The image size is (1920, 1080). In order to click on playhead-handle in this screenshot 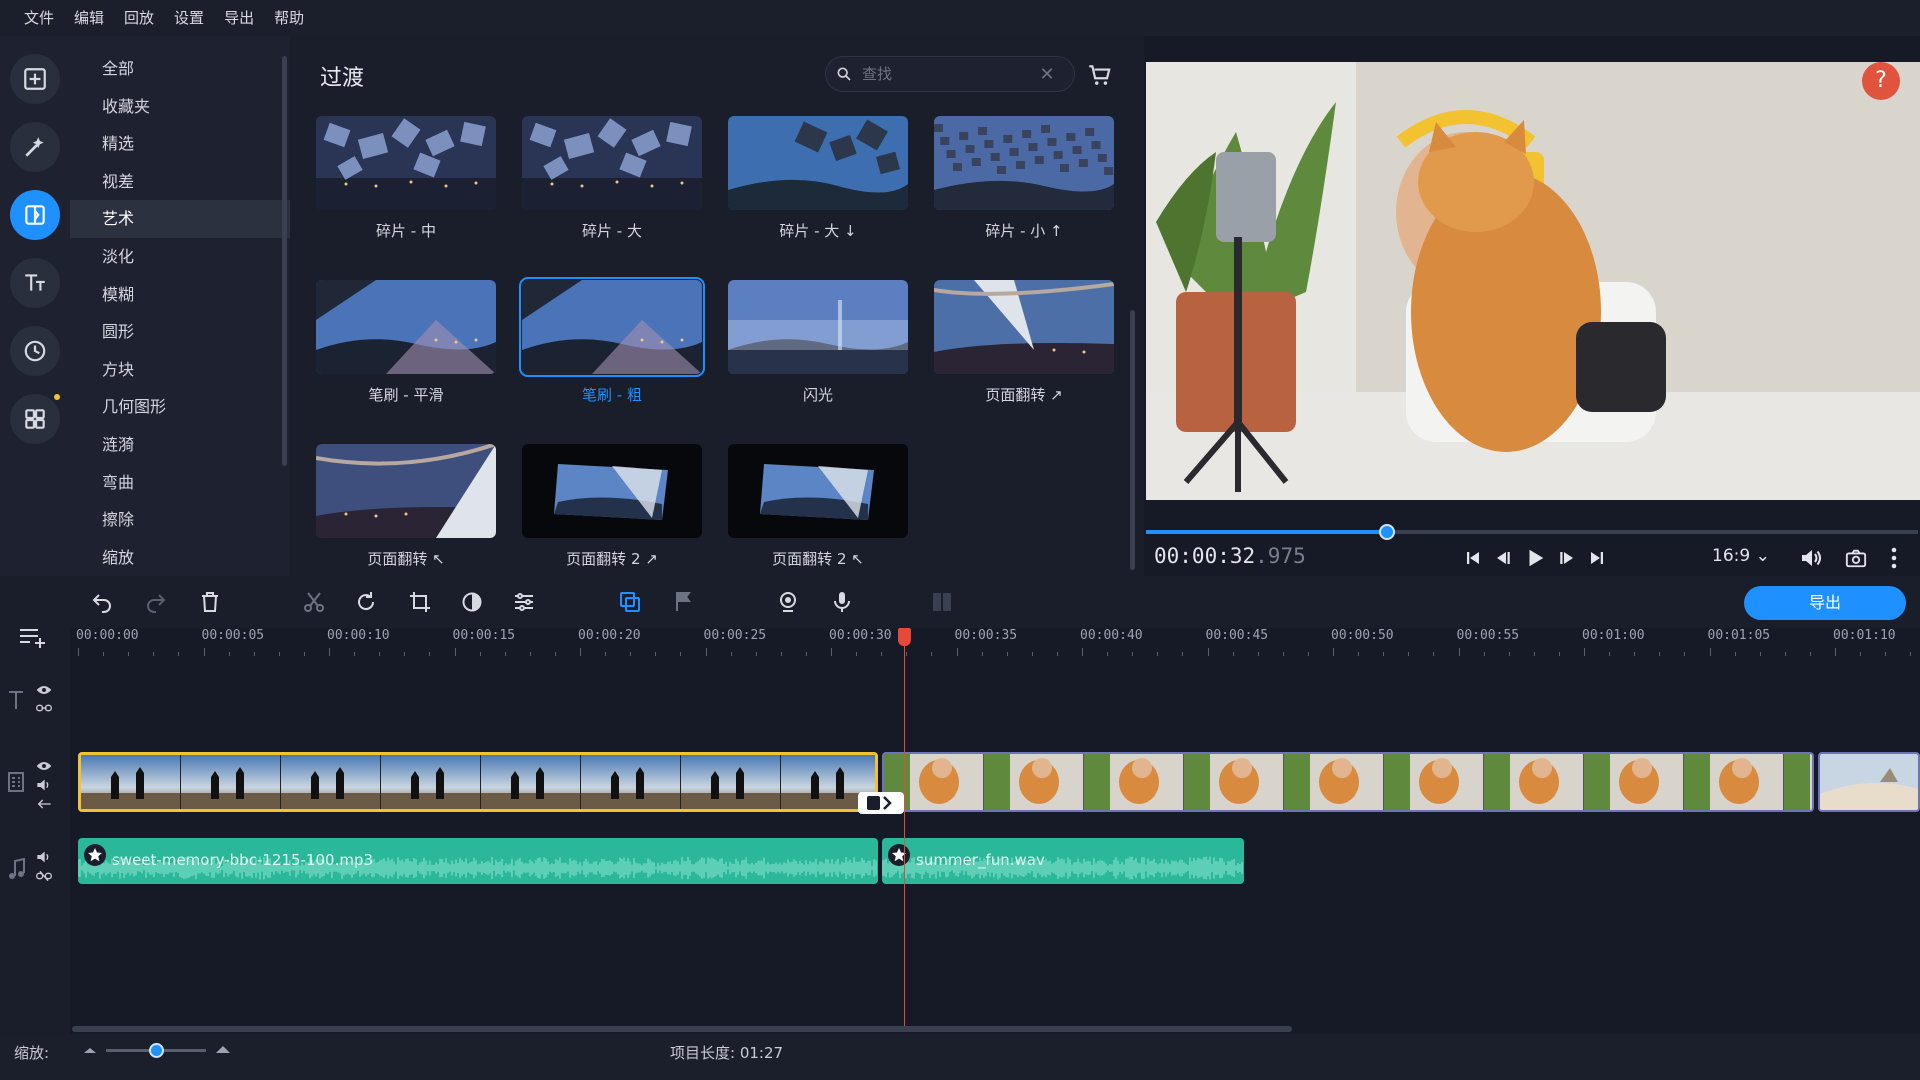, I will do `click(904, 637)`.